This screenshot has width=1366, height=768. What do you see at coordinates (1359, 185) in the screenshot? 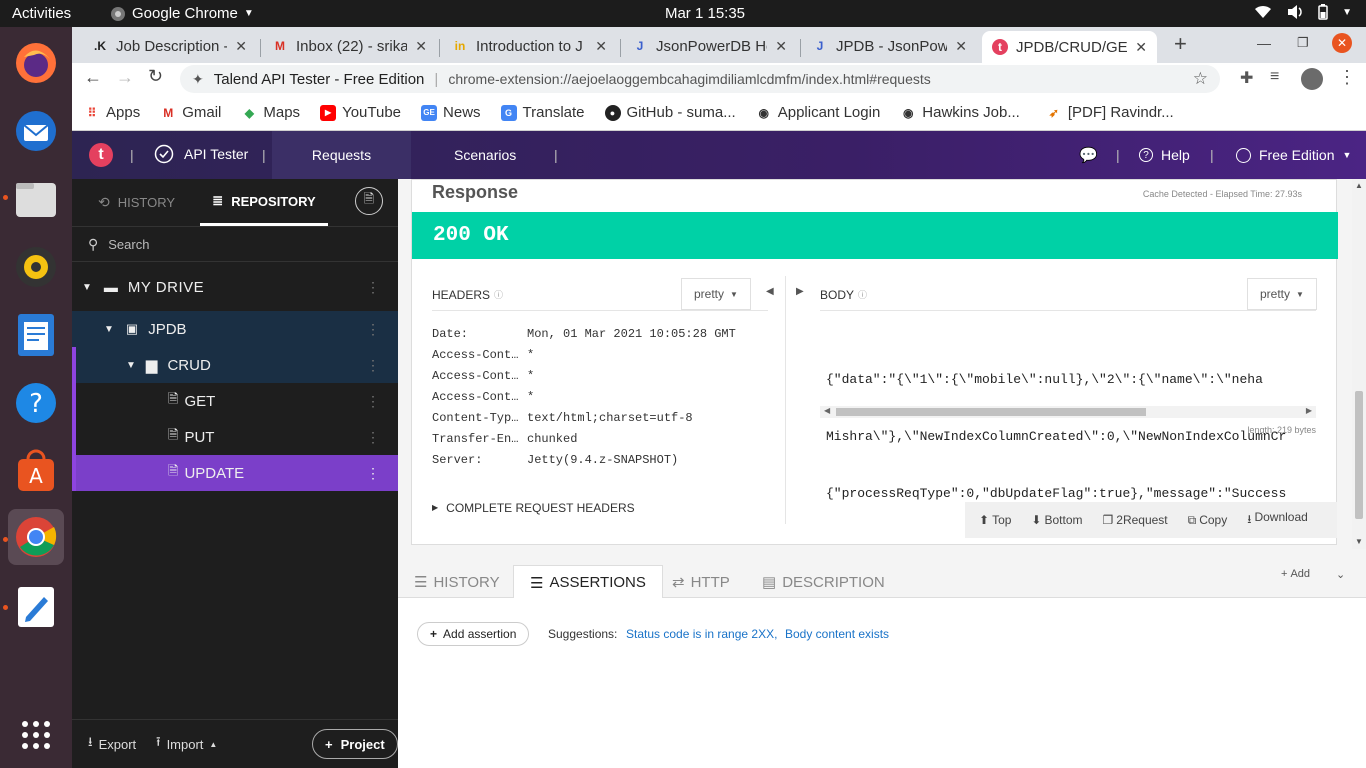
I see `scroll-up-icon: ▲` at bounding box center [1359, 185].